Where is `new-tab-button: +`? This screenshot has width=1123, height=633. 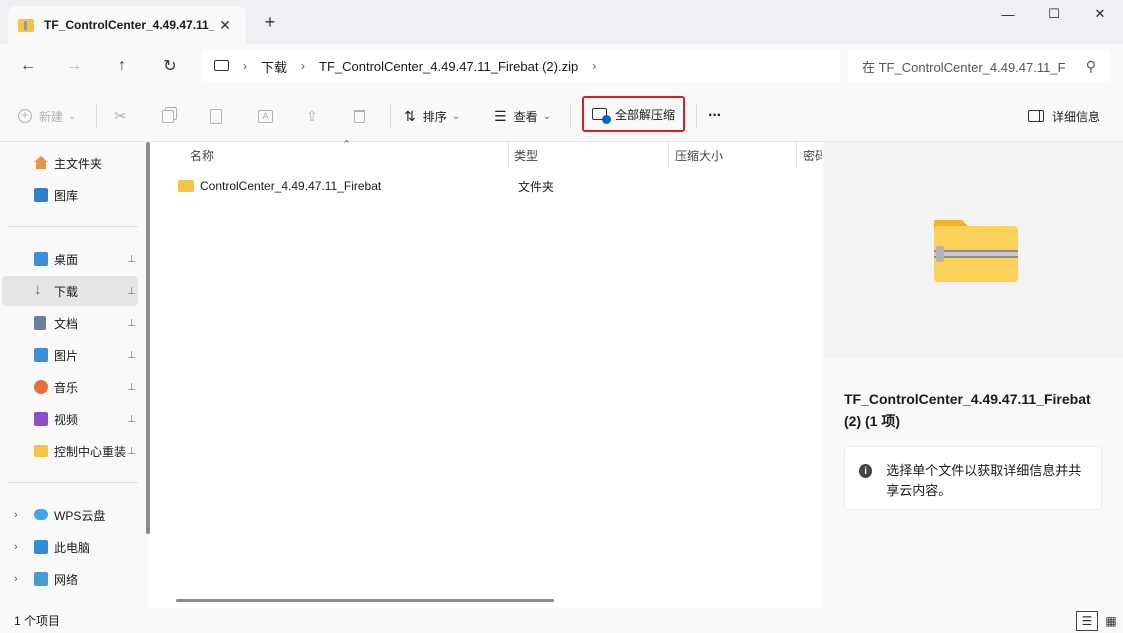
new-tab-button: + is located at coordinates (270, 22).